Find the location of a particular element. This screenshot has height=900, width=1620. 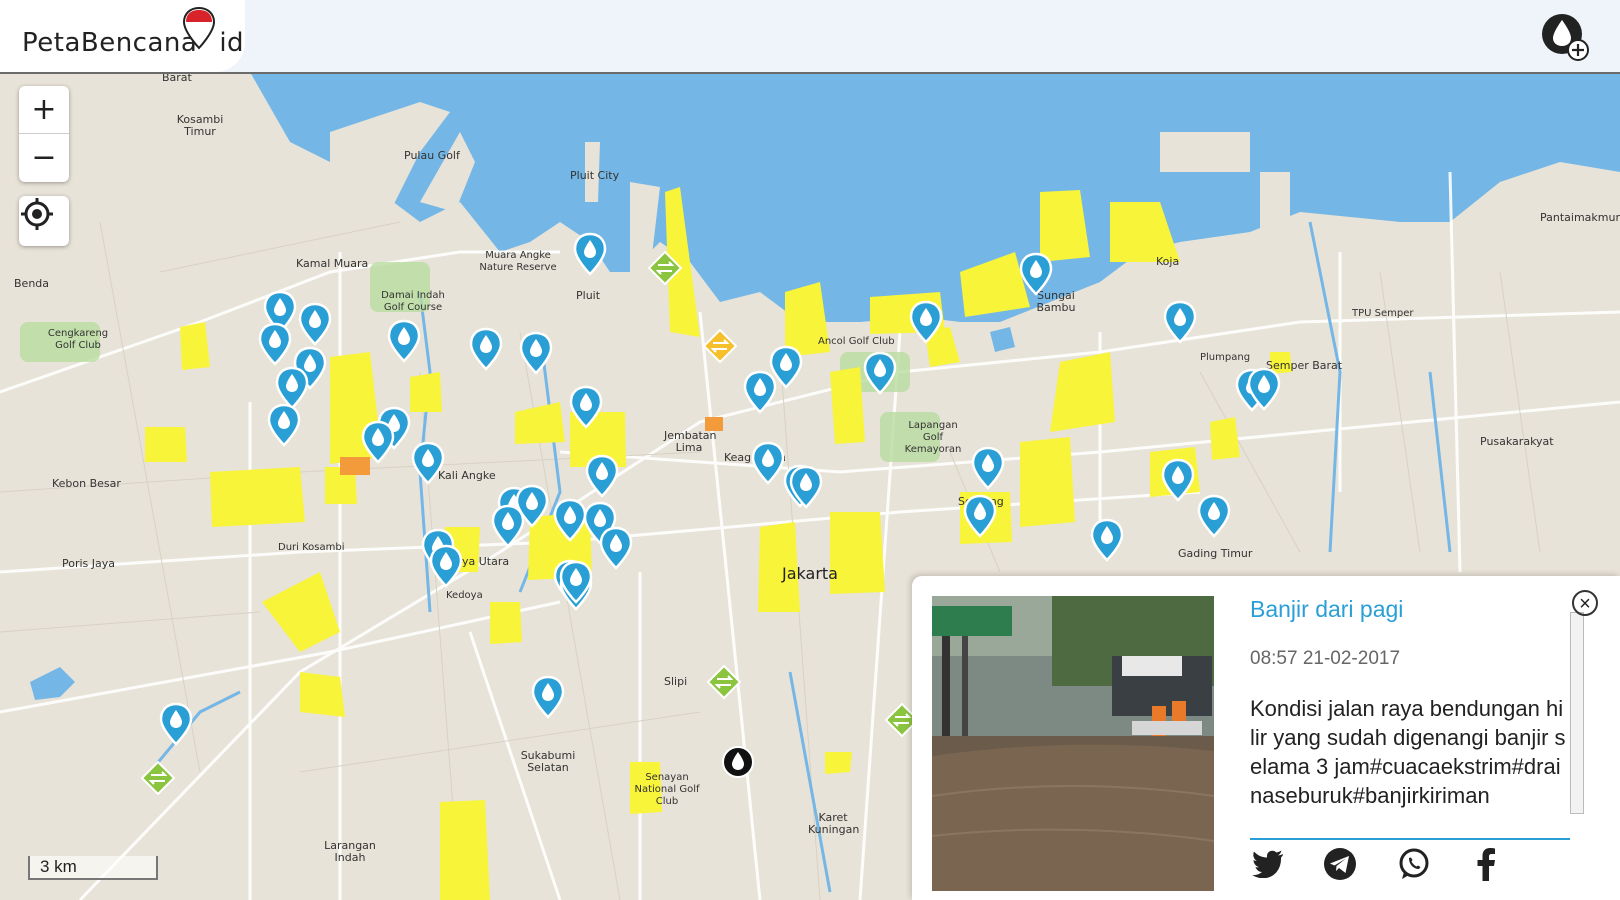

map-label: Gading Timur is located at coordinates (1215, 553).